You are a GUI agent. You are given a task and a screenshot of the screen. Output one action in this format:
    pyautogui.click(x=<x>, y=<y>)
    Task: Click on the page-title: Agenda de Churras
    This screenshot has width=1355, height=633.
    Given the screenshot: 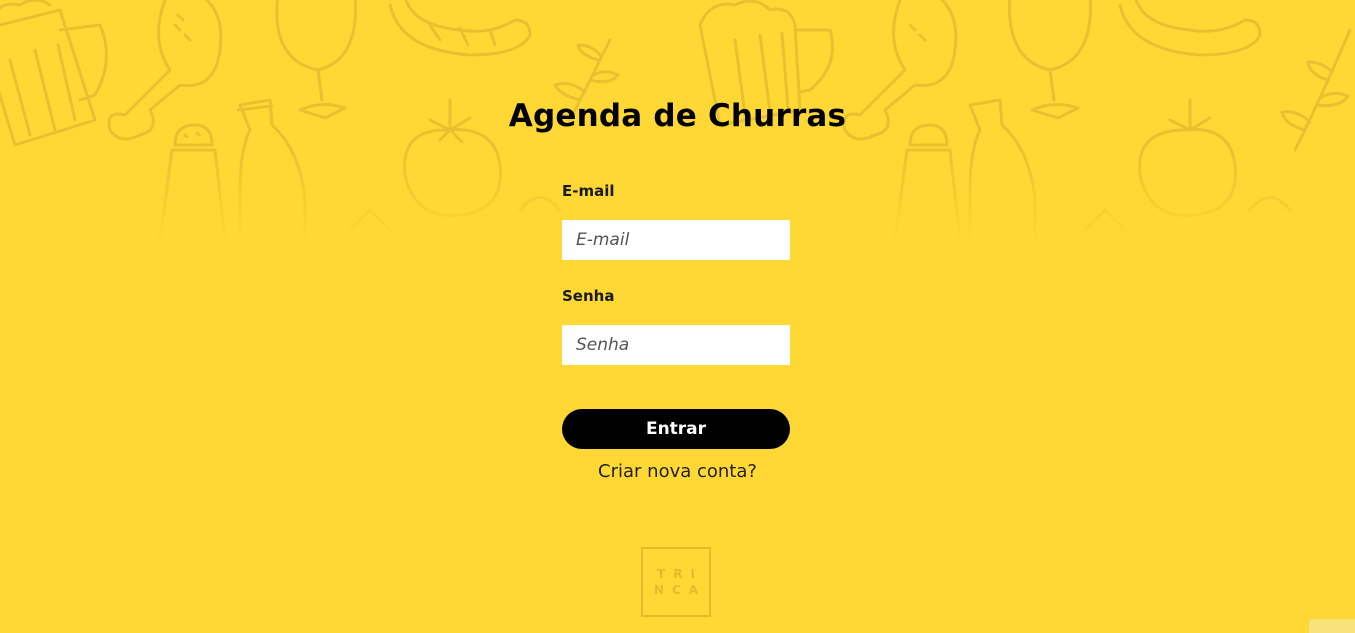 What is the action you would take?
    pyautogui.click(x=677, y=116)
    